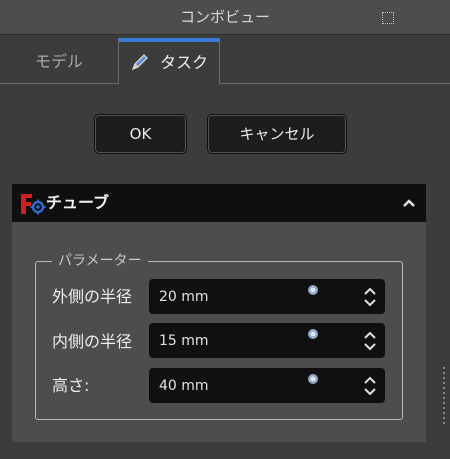  I want to click on height-label: 高さ:, so click(71, 385).